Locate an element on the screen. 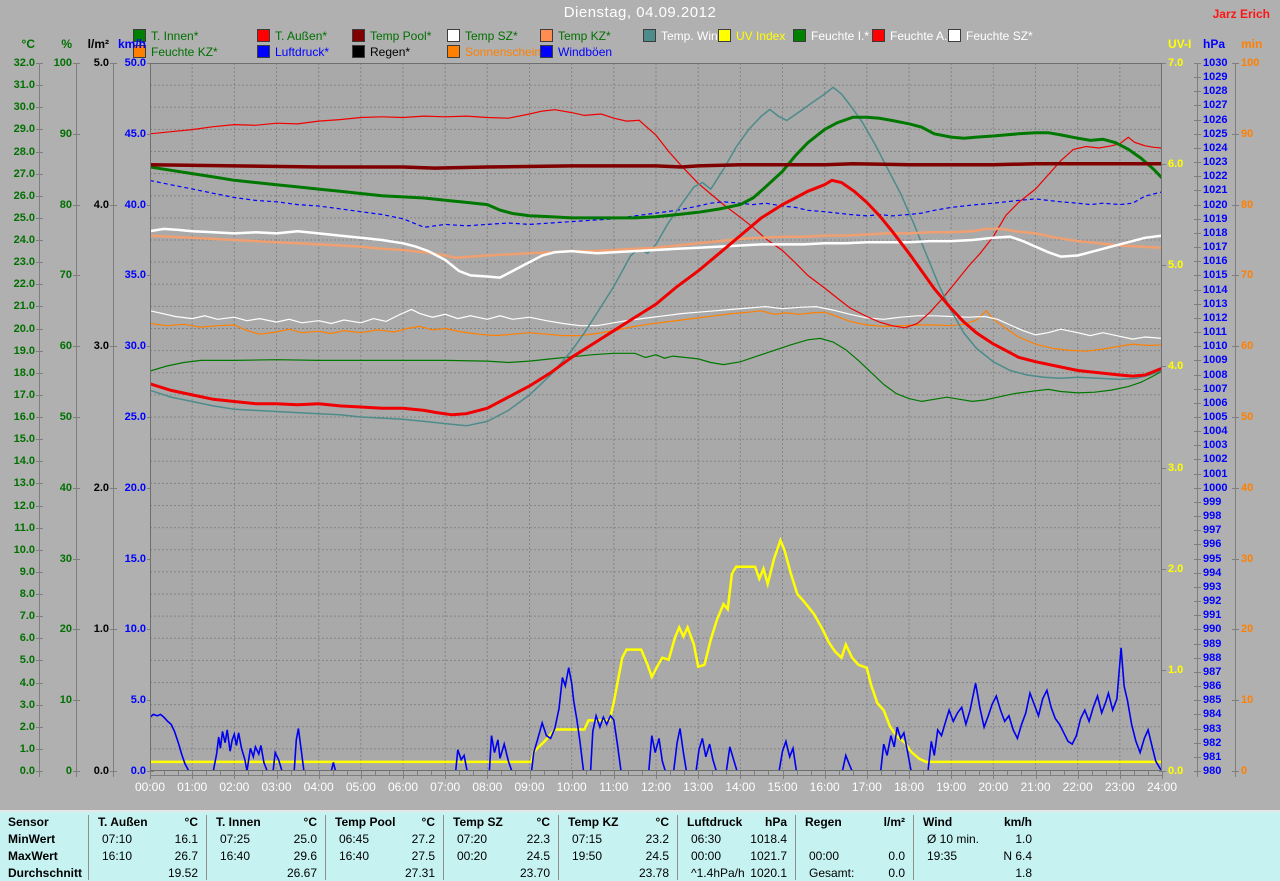  axis-tick-label-c: 27.0 is located at coordinates (24, 173).